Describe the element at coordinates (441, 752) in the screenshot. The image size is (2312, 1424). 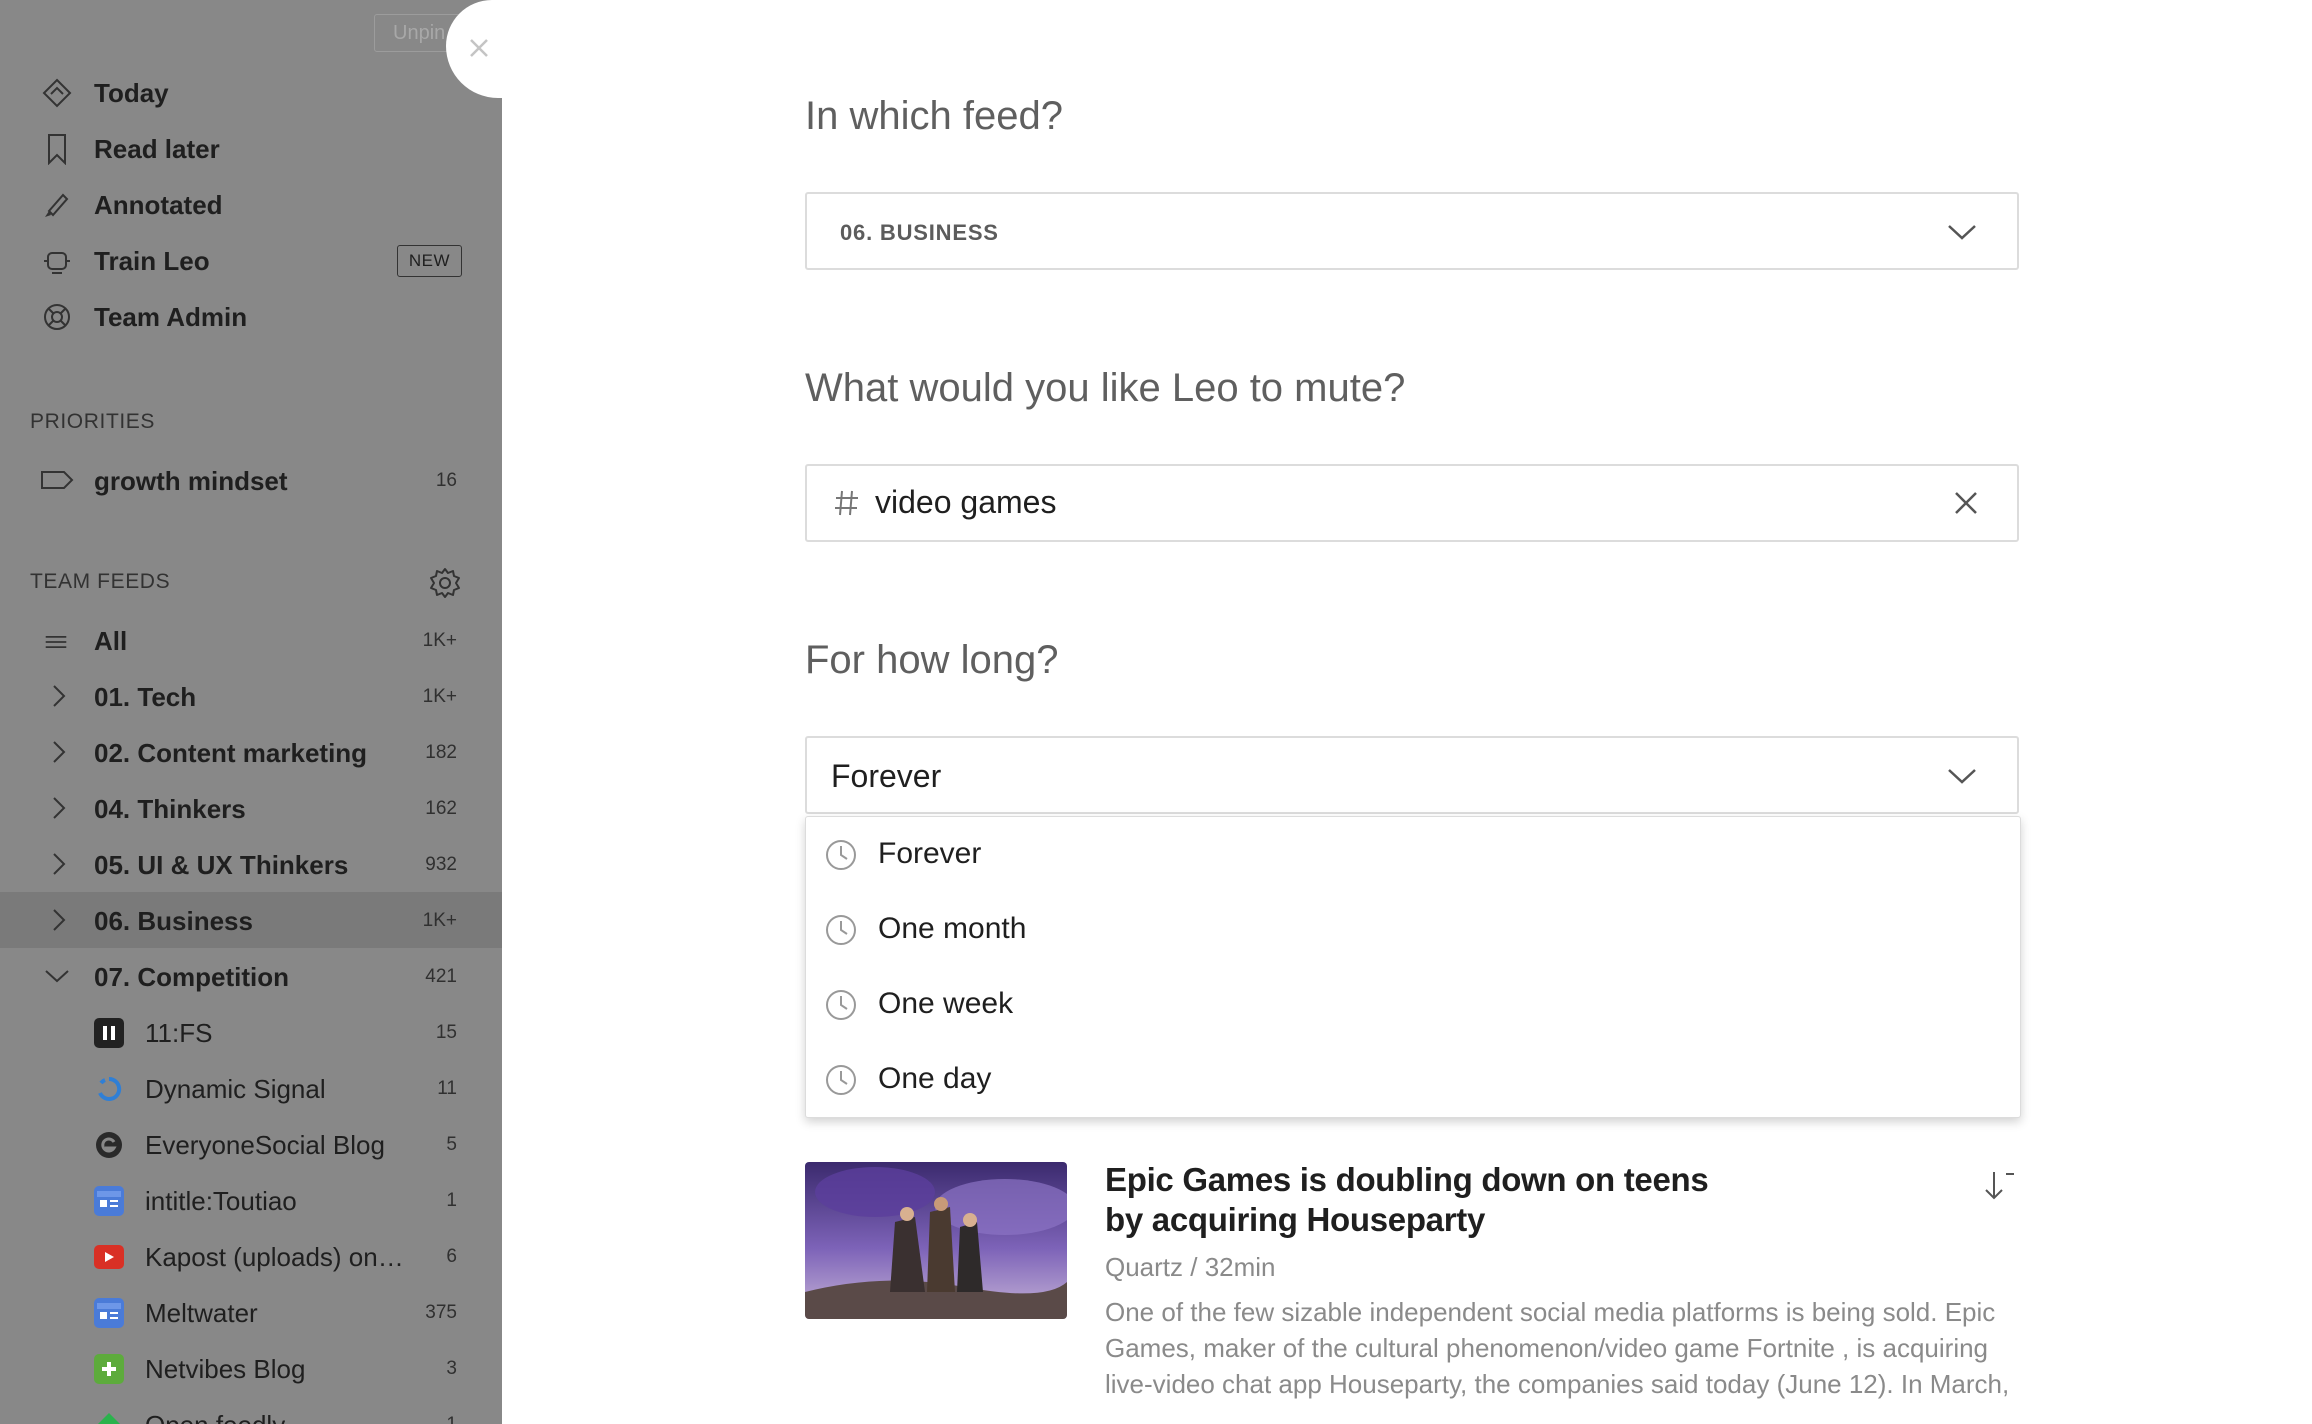
I see `feed-count: 182` at that location.